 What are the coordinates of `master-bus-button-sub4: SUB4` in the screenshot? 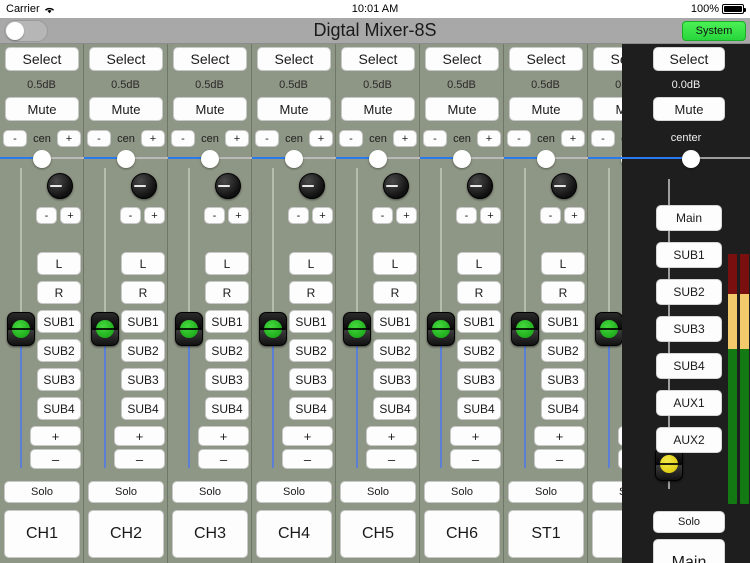 It's located at (689, 366).